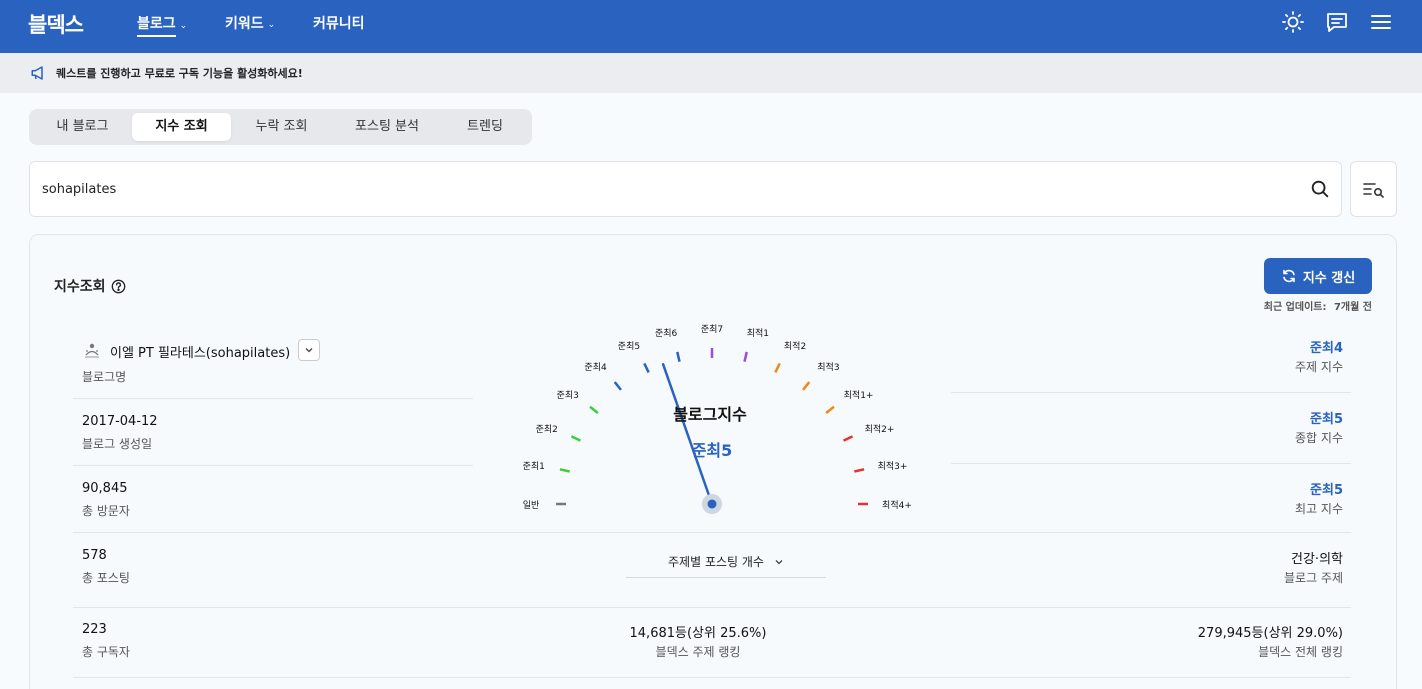 The image size is (1422, 689). Describe the element at coordinates (1329, 278) in the screenshot. I see `refresh-label: 지수 갱신` at that location.